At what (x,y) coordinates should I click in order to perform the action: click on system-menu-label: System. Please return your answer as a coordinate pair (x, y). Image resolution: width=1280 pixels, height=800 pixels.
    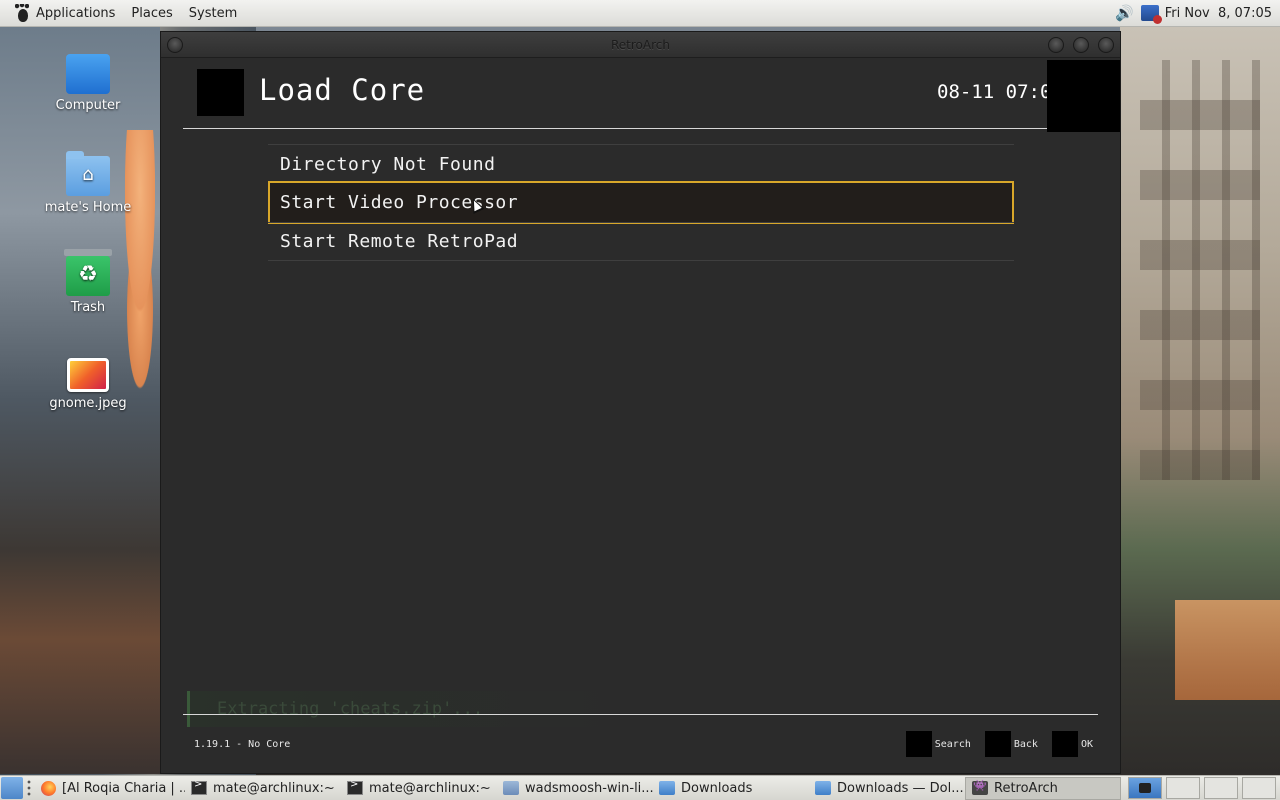
    Looking at the image, I should click on (213, 13).